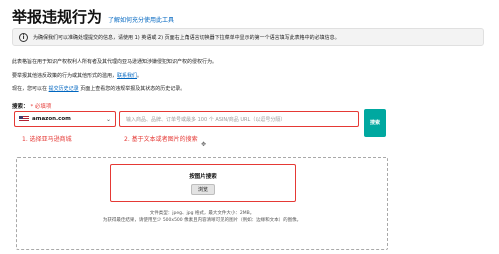  I want to click on submission-history-link: 提交历史记录, so click(64, 89).